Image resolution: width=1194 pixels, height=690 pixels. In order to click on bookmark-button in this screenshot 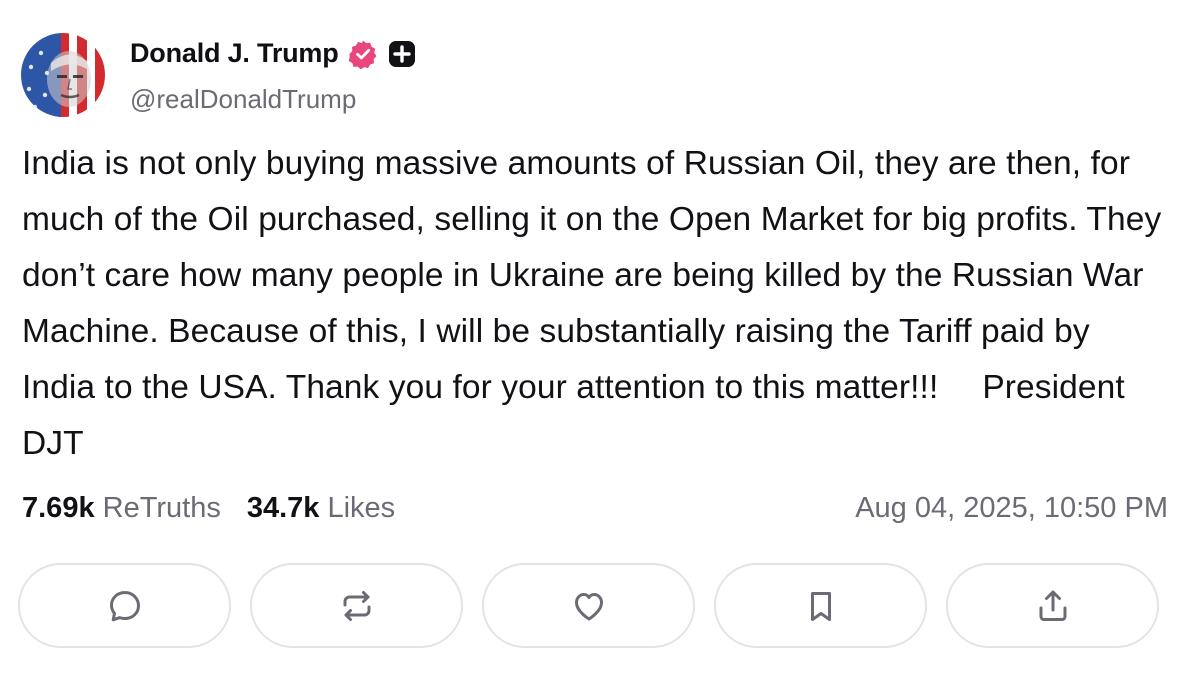, I will do `click(820, 605)`.